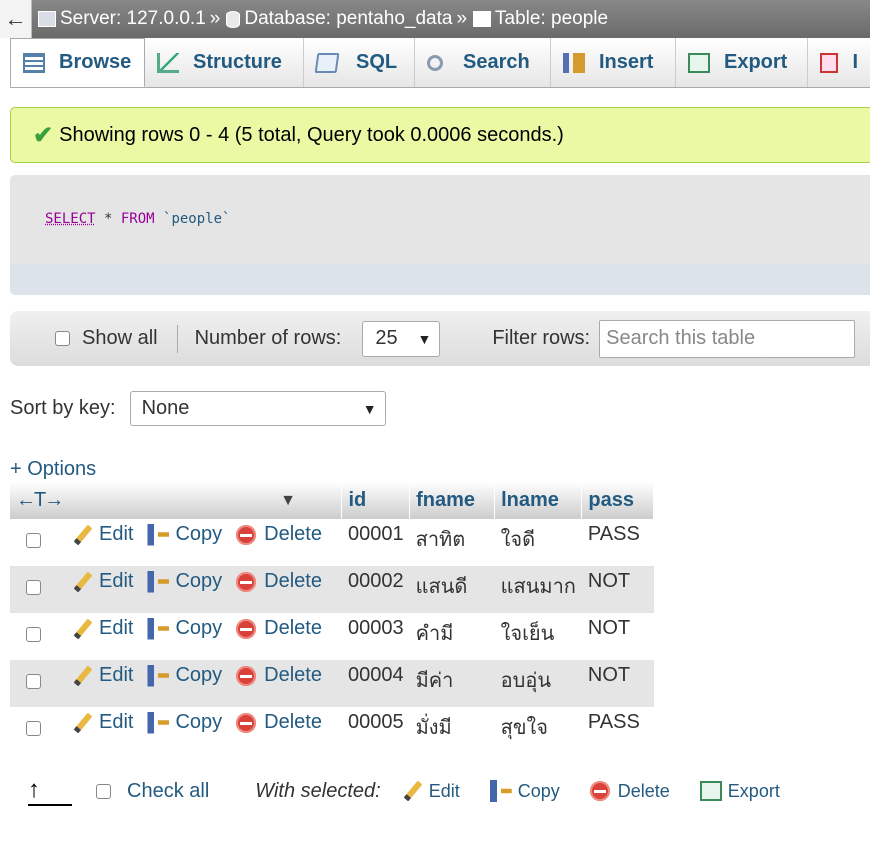 The width and height of the screenshot is (870, 848). I want to click on sort-arrow-down-icon: ▼, so click(288, 501).